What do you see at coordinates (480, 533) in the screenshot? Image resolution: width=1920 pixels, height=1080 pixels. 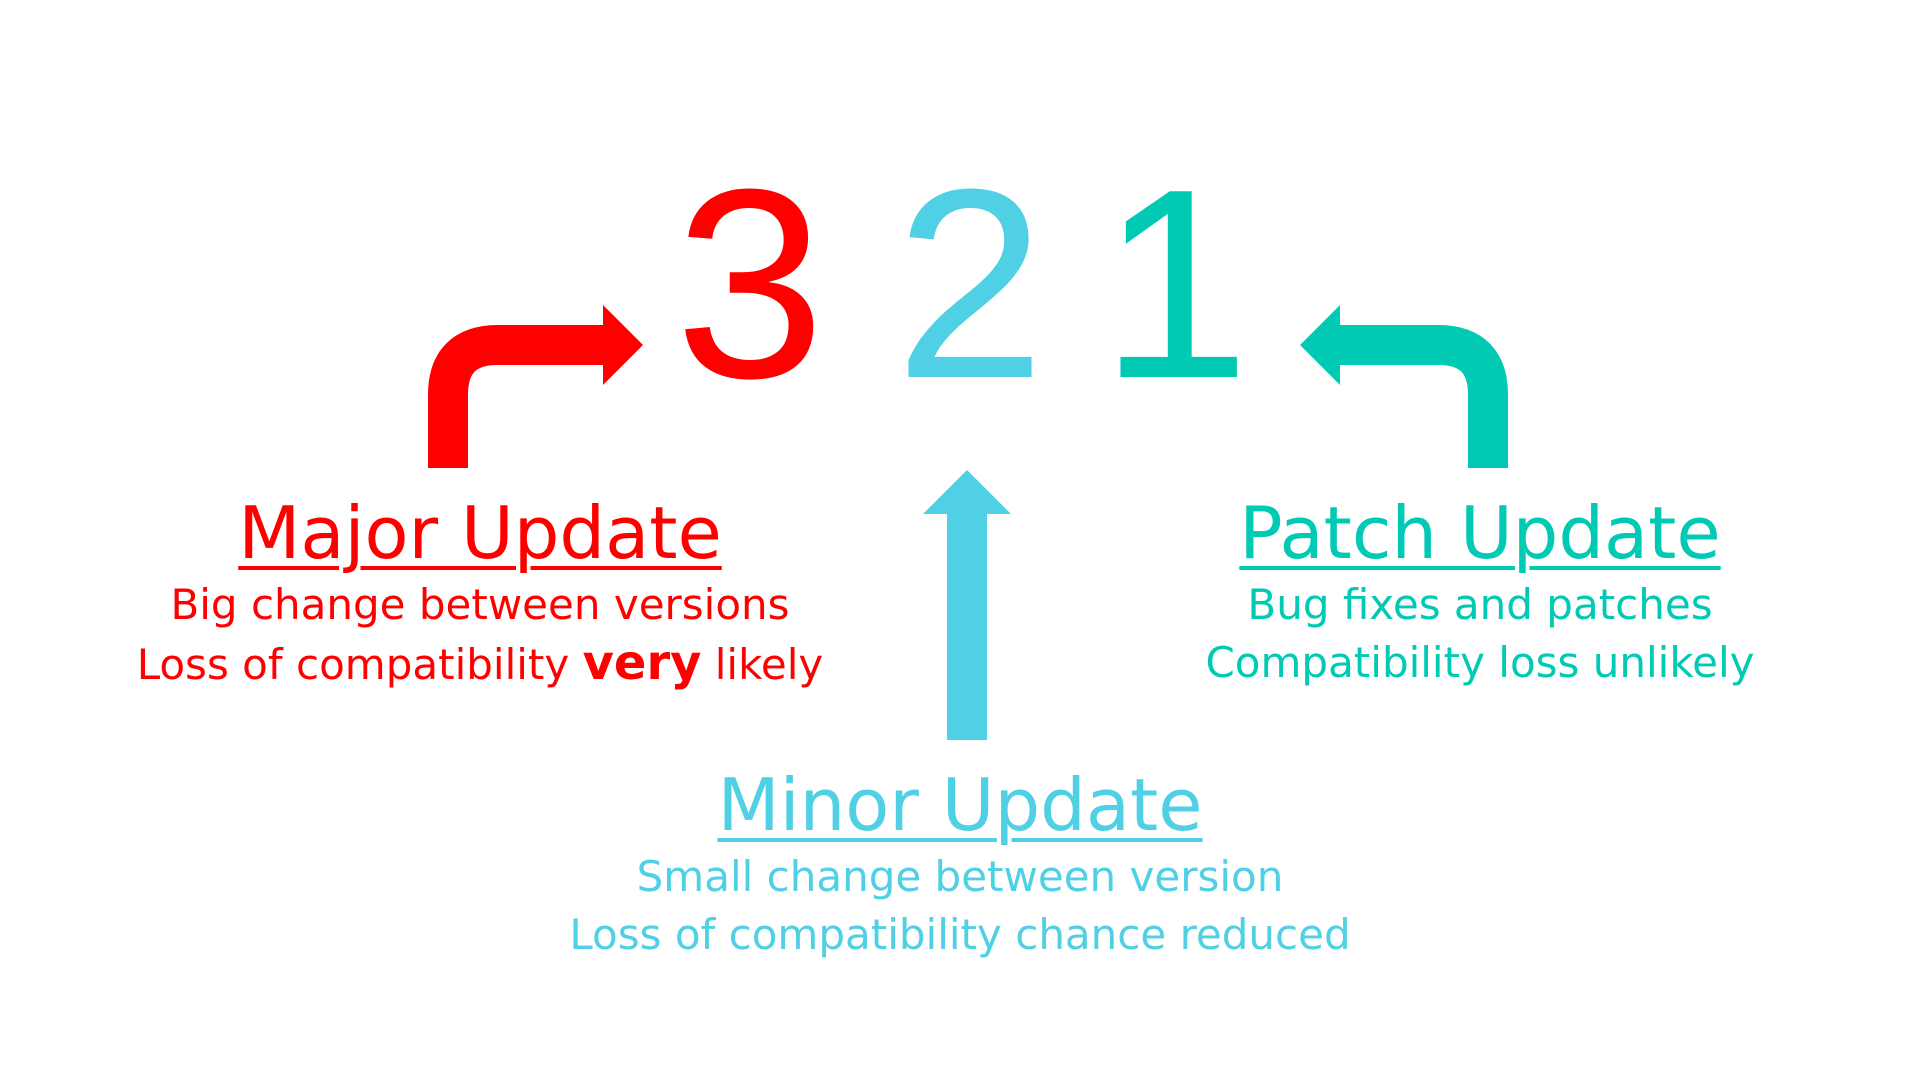 I see `major-update-title: Major Update` at bounding box center [480, 533].